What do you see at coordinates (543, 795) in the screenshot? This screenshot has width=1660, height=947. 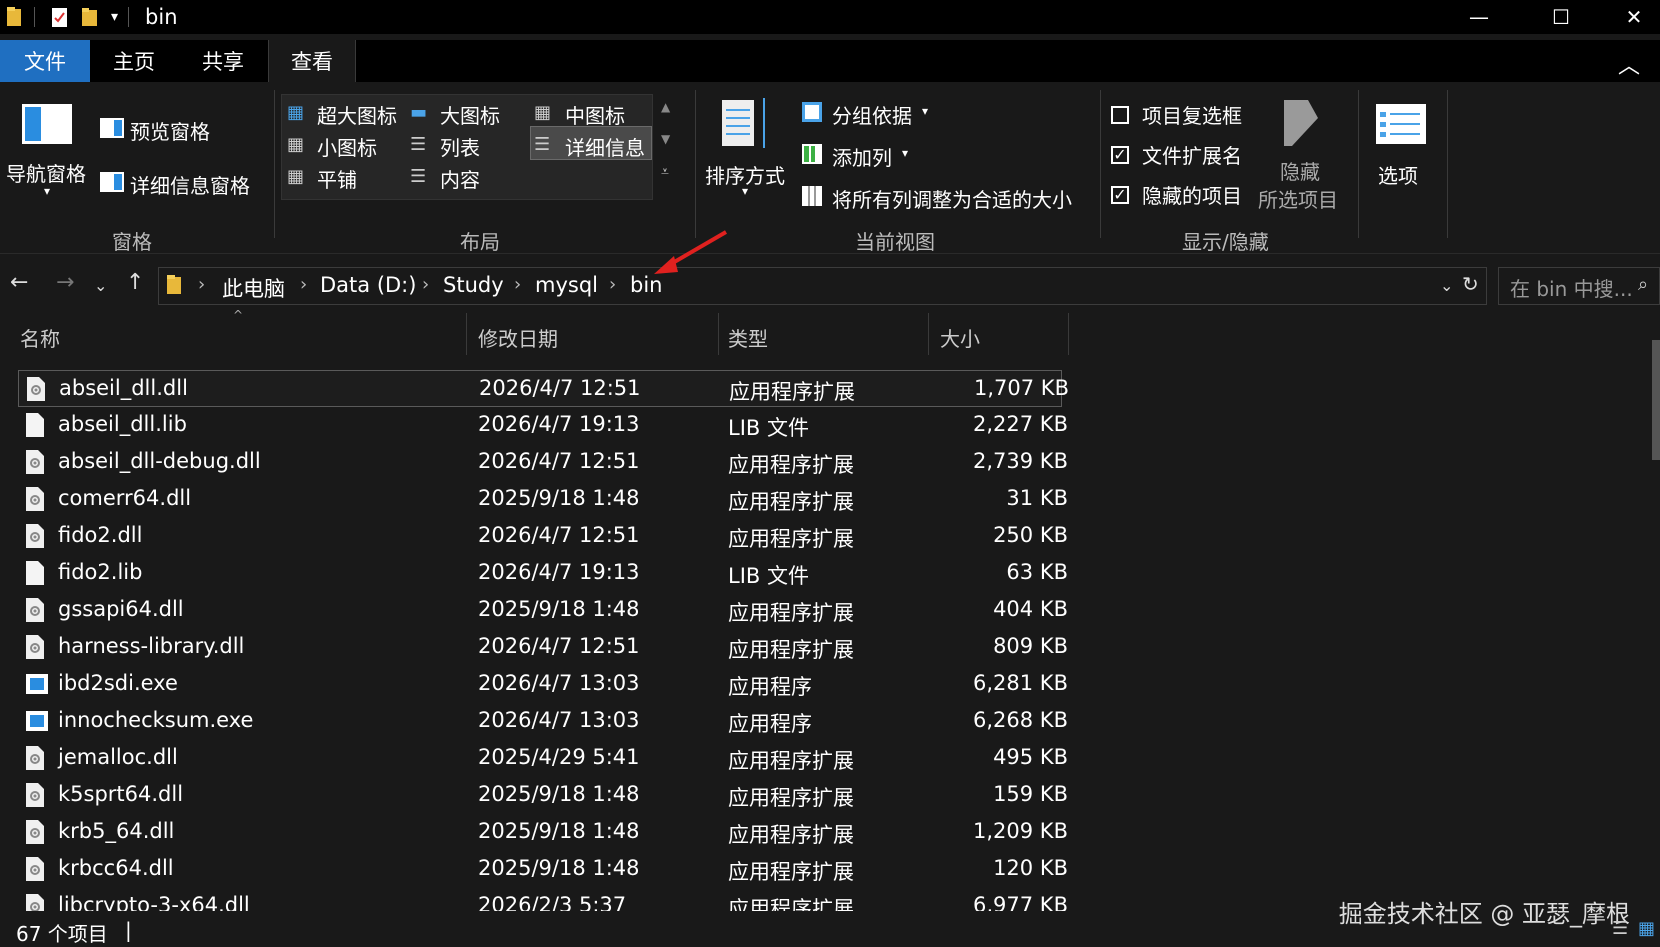 I see `file-row: k5sprt64.dll 2025/9/18 1:48 应用程序扩展 159 KB` at bounding box center [543, 795].